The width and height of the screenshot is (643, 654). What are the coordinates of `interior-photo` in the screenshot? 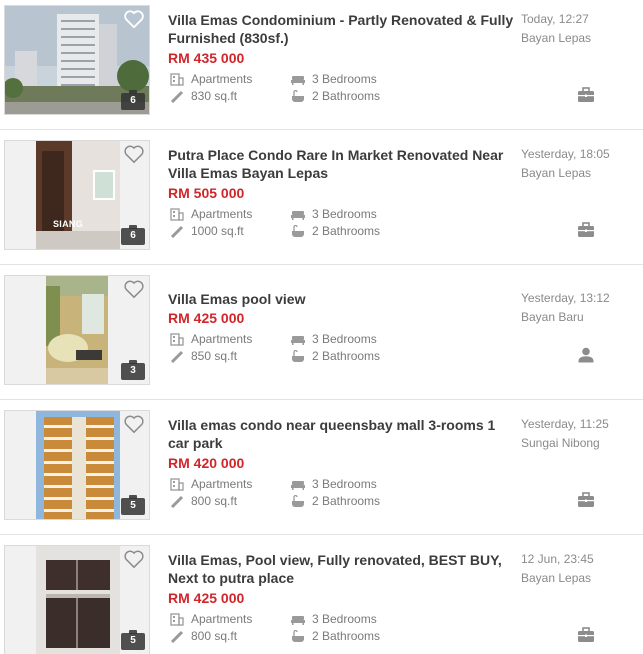 It's located at (78, 195).